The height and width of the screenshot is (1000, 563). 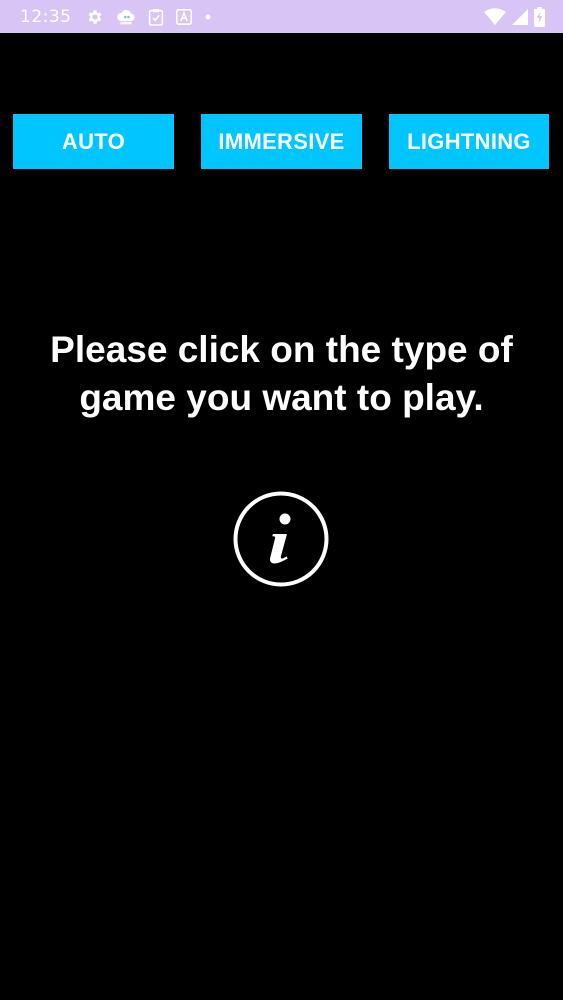 I want to click on info-button, so click(x=281, y=539).